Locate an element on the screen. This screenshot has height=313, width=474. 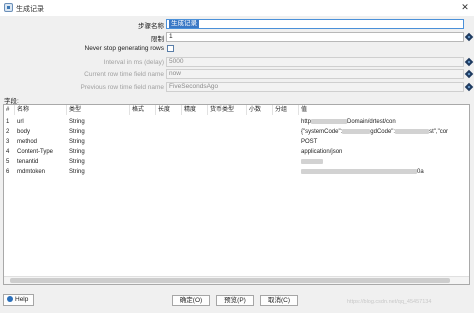
table-row: 6 mdmtoken String 0a is located at coordinates (236, 172).